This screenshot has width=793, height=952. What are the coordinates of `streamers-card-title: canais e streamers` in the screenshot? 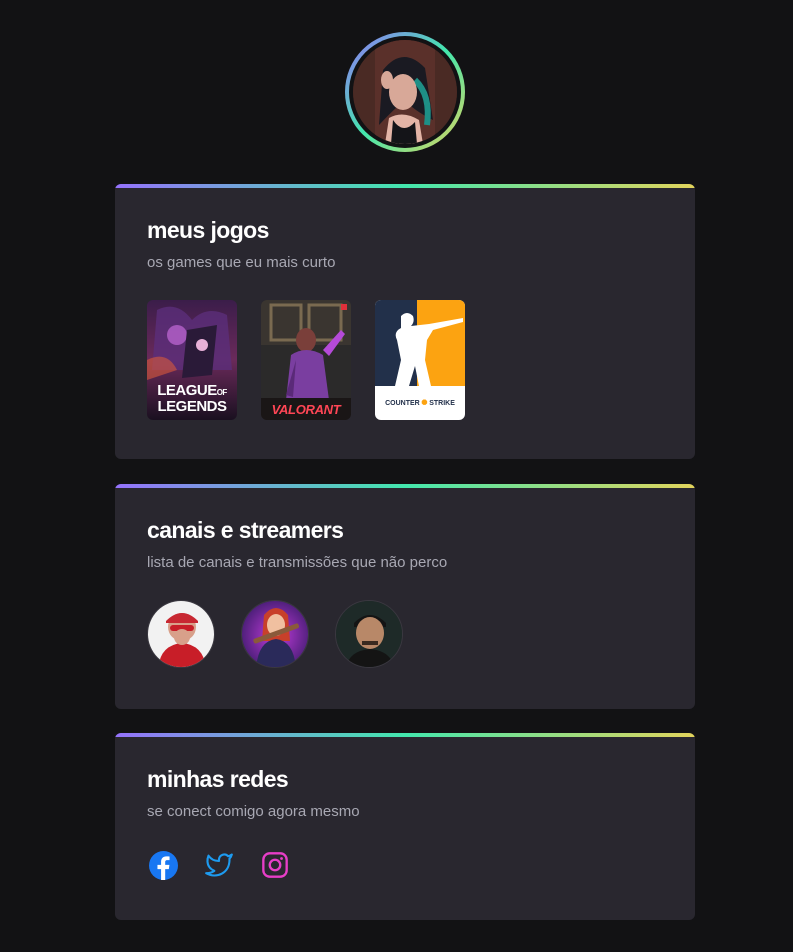 It's located at (245, 530).